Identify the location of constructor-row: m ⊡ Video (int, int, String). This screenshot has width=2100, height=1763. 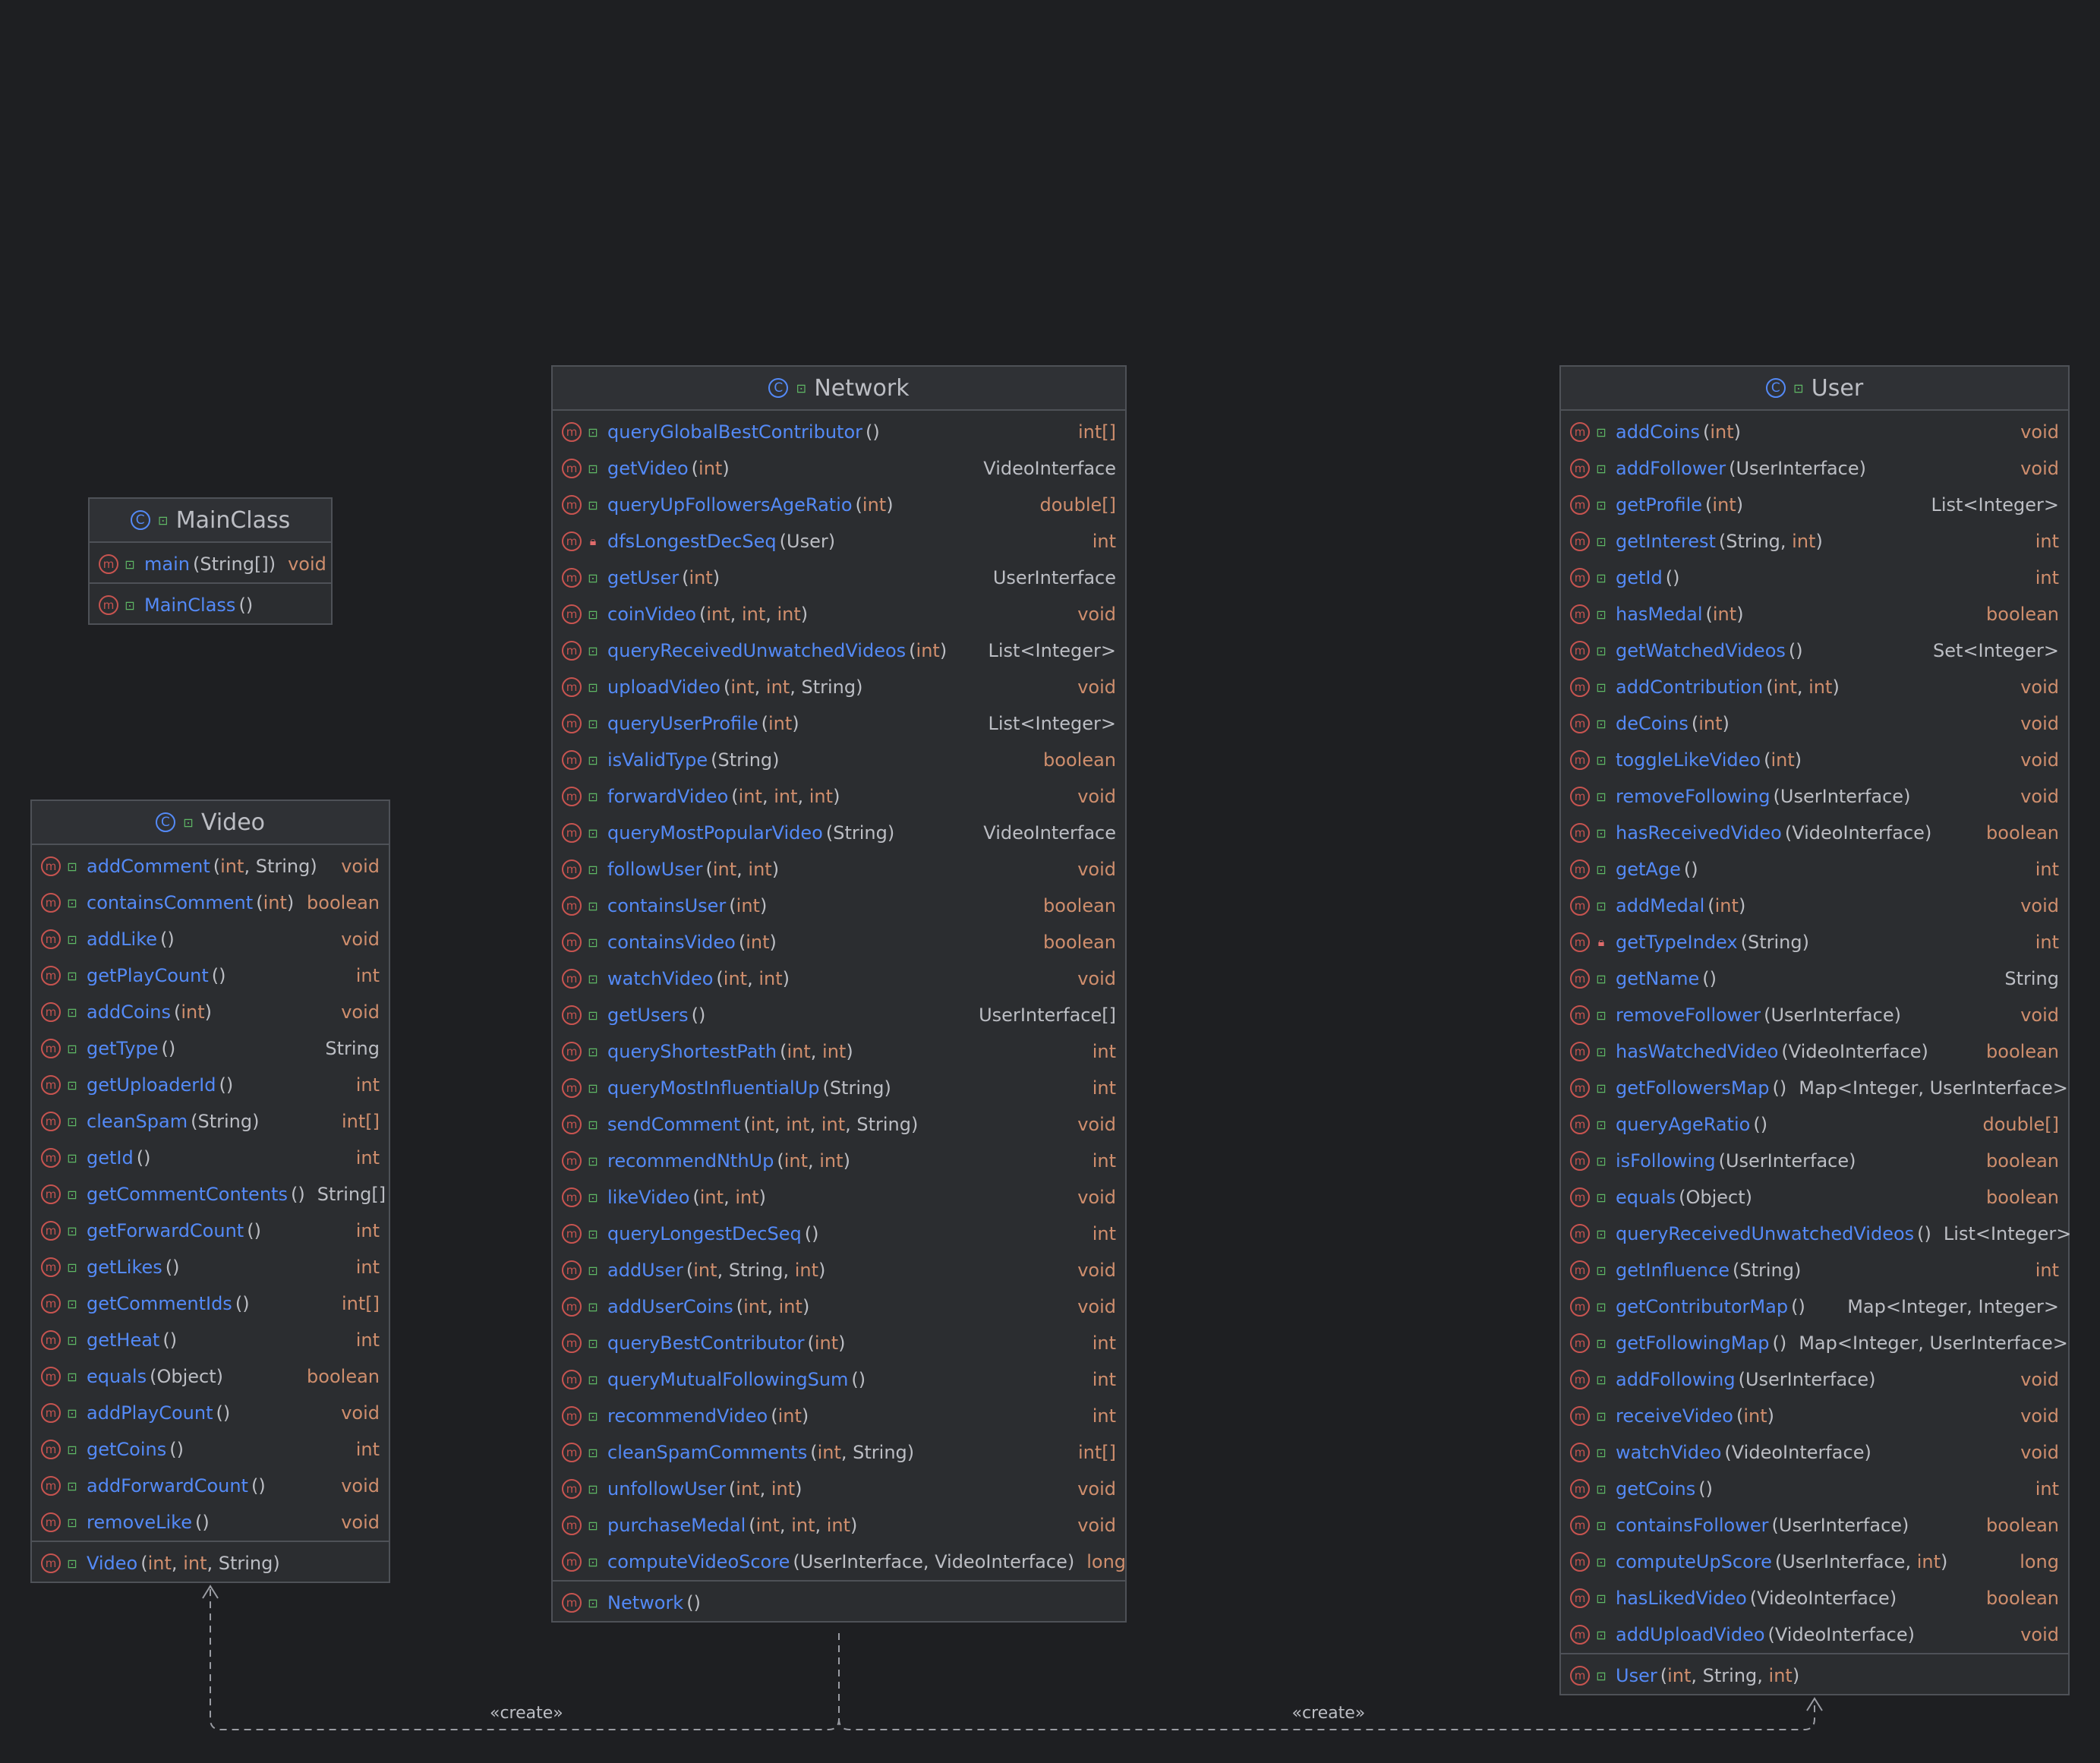
(210, 1564).